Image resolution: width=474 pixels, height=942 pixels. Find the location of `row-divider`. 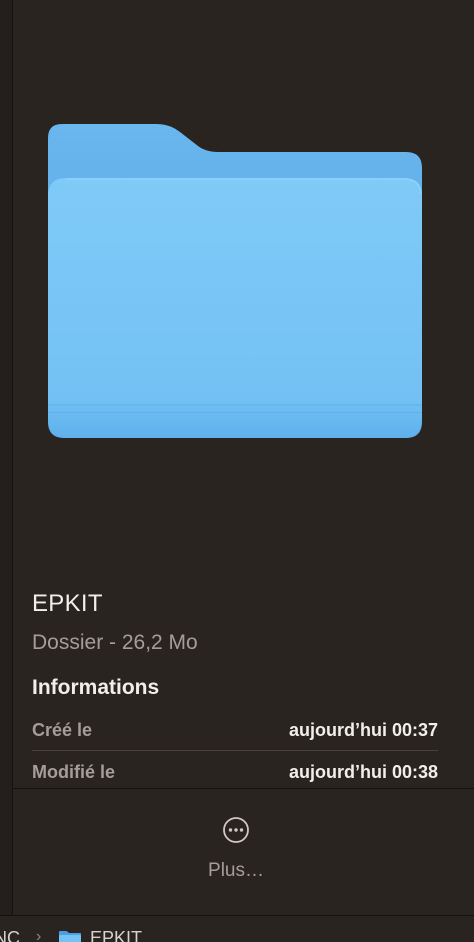

row-divider is located at coordinates (235, 750).